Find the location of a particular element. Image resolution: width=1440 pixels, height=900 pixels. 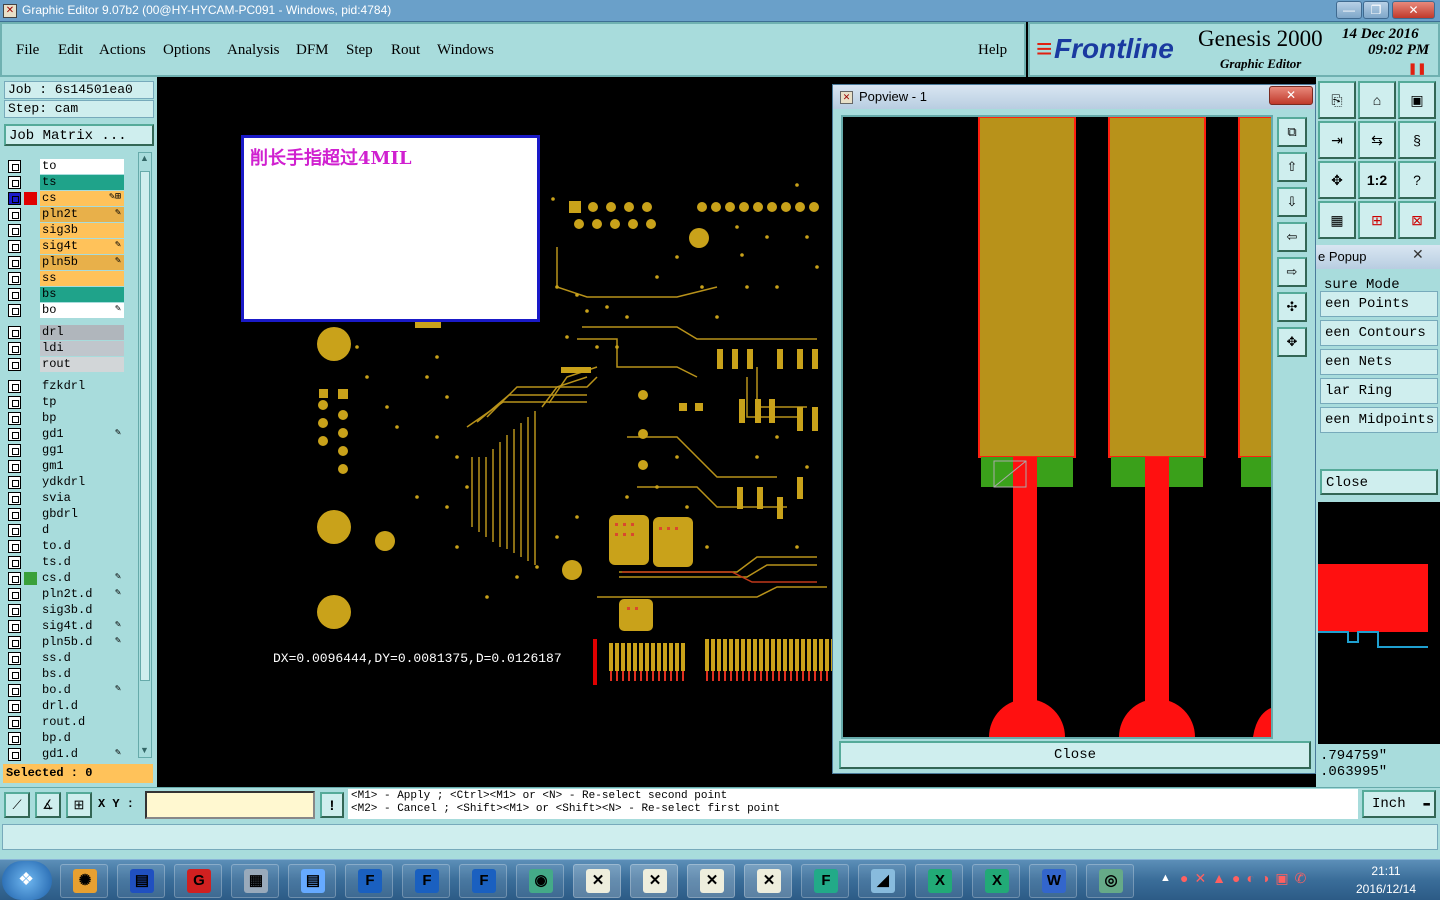

layer-name: bp is located at coordinates (82, 418).